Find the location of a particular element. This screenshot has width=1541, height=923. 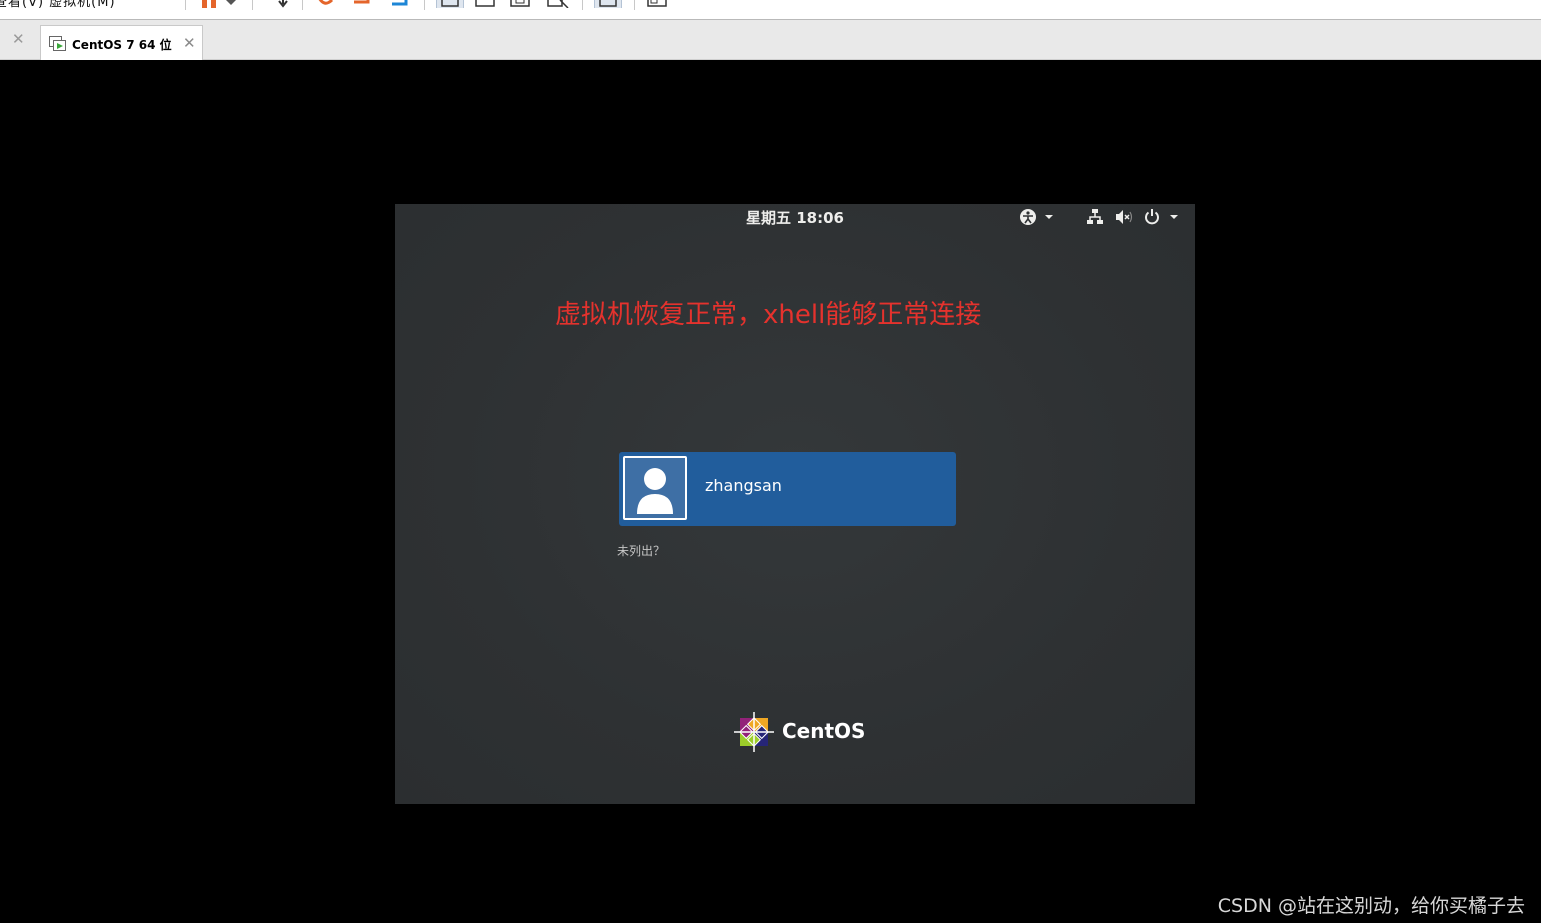

tab-centos-7-64: CentOS 7 64 位 ✕ is located at coordinates (121, 42).